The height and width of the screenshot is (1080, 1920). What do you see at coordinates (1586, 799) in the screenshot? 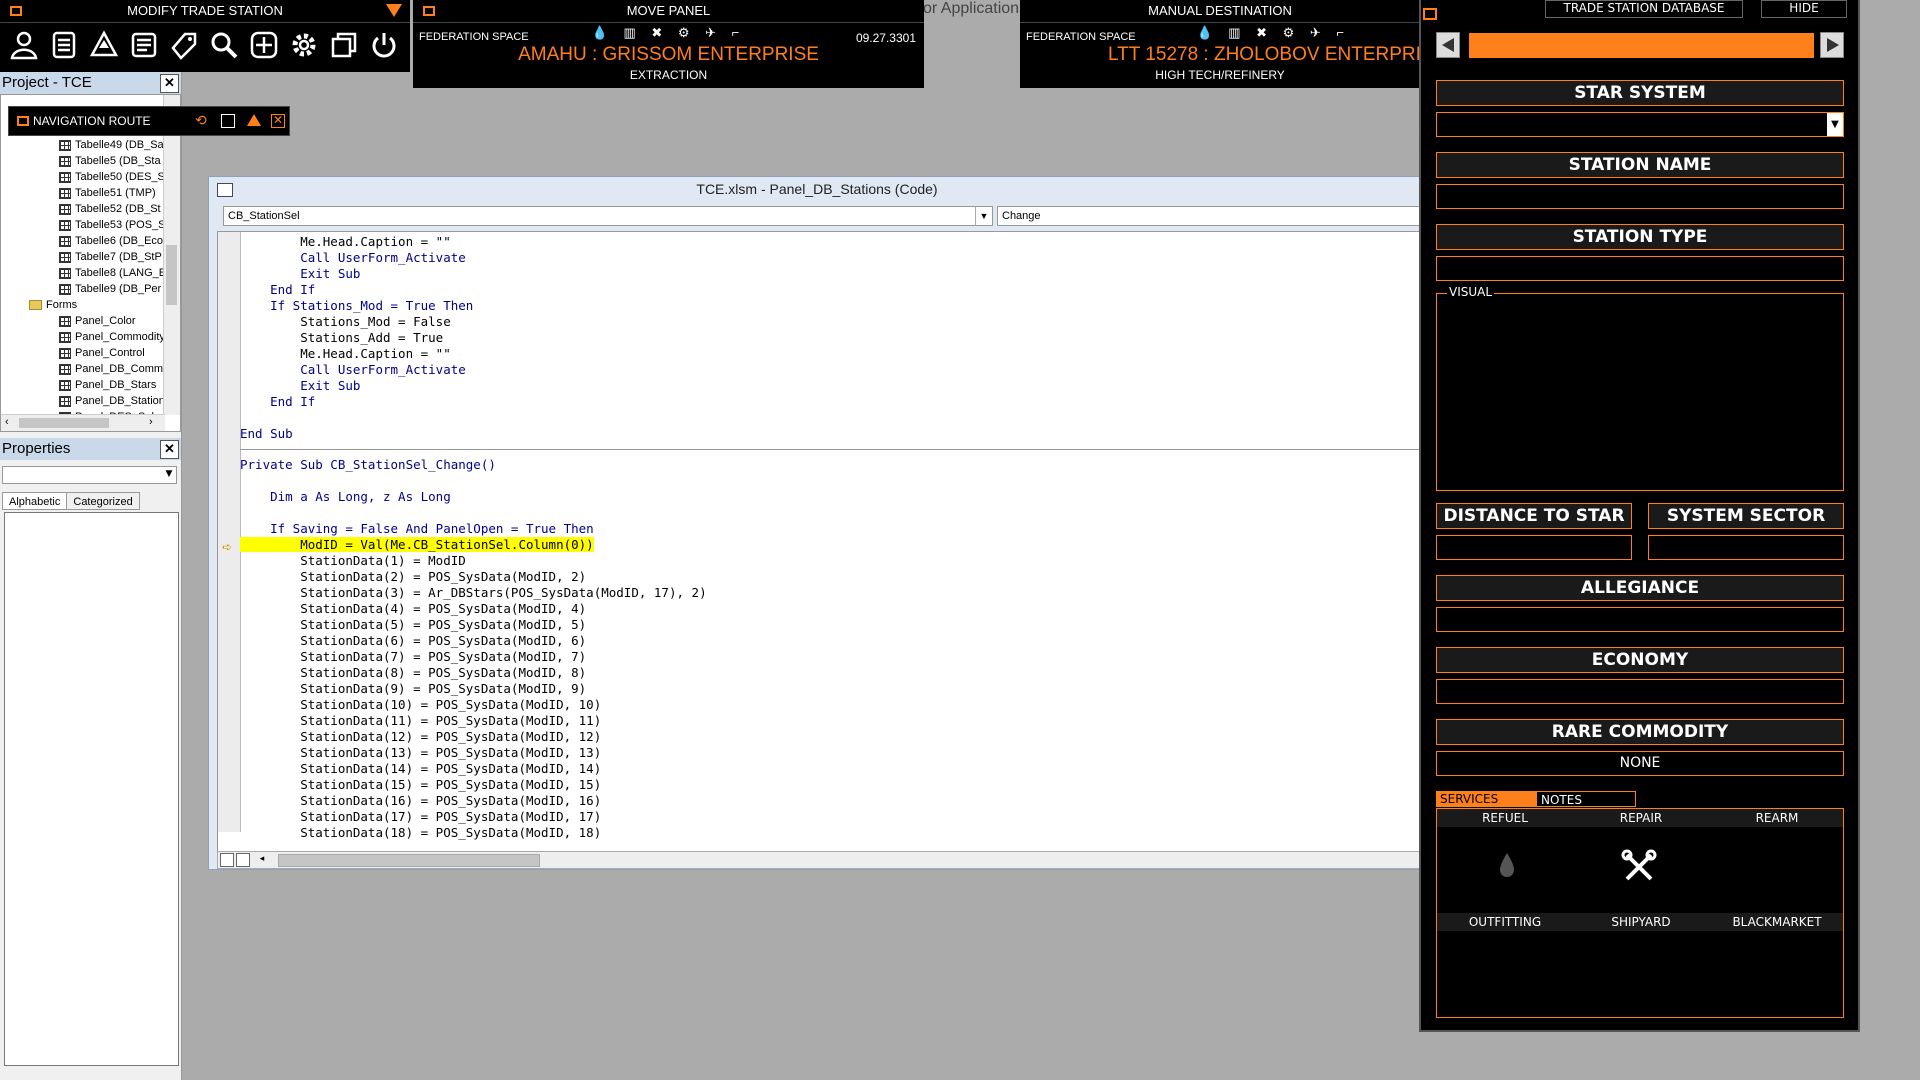
I see `tab-notes: NOTES` at bounding box center [1586, 799].